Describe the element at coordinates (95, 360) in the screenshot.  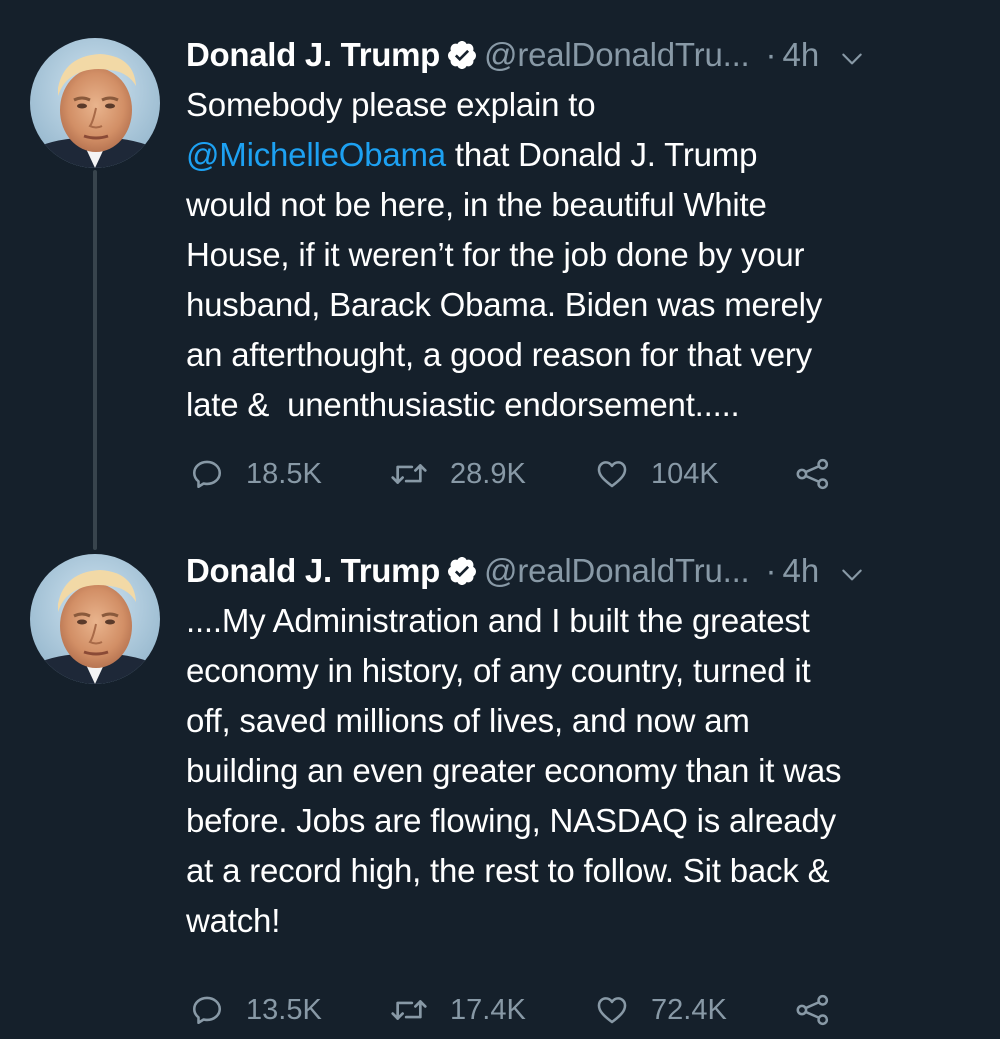
I see `thread-connector-line` at that location.